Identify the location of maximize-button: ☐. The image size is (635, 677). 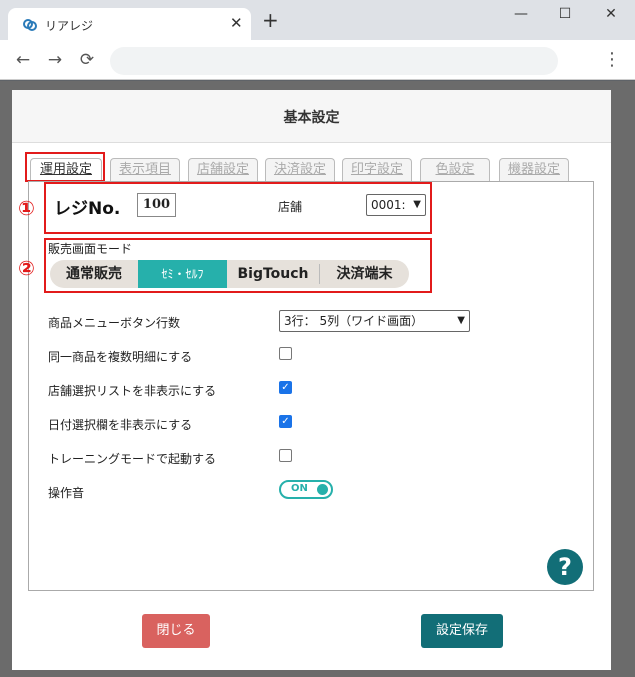
(565, 14).